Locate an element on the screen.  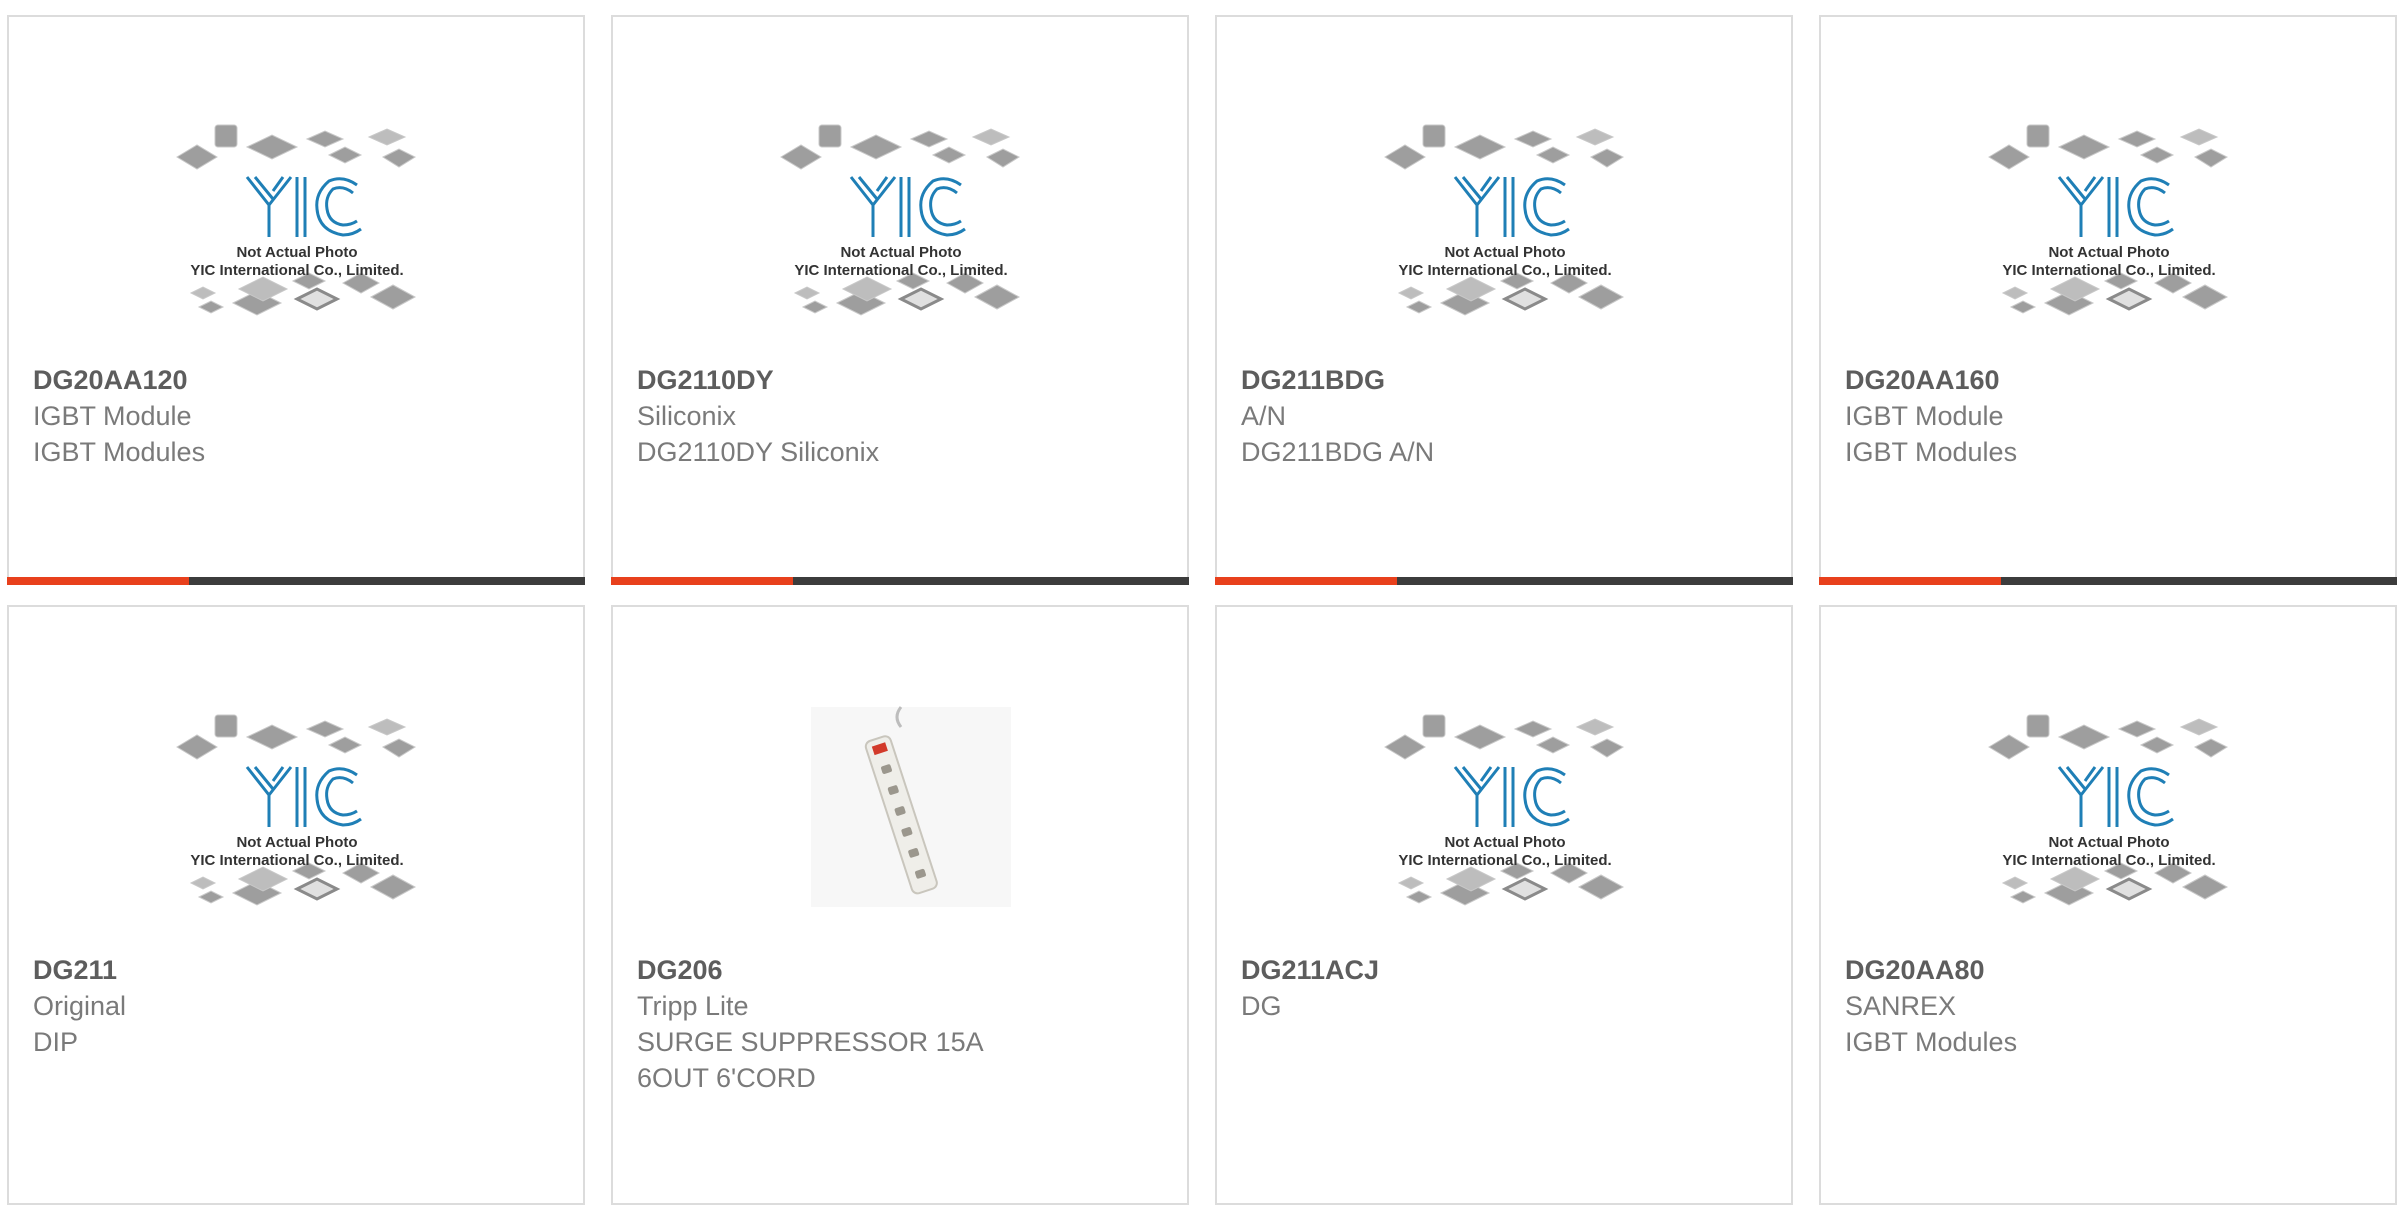
manufacturer-text: Tripp Lite is located at coordinates (693, 1006).